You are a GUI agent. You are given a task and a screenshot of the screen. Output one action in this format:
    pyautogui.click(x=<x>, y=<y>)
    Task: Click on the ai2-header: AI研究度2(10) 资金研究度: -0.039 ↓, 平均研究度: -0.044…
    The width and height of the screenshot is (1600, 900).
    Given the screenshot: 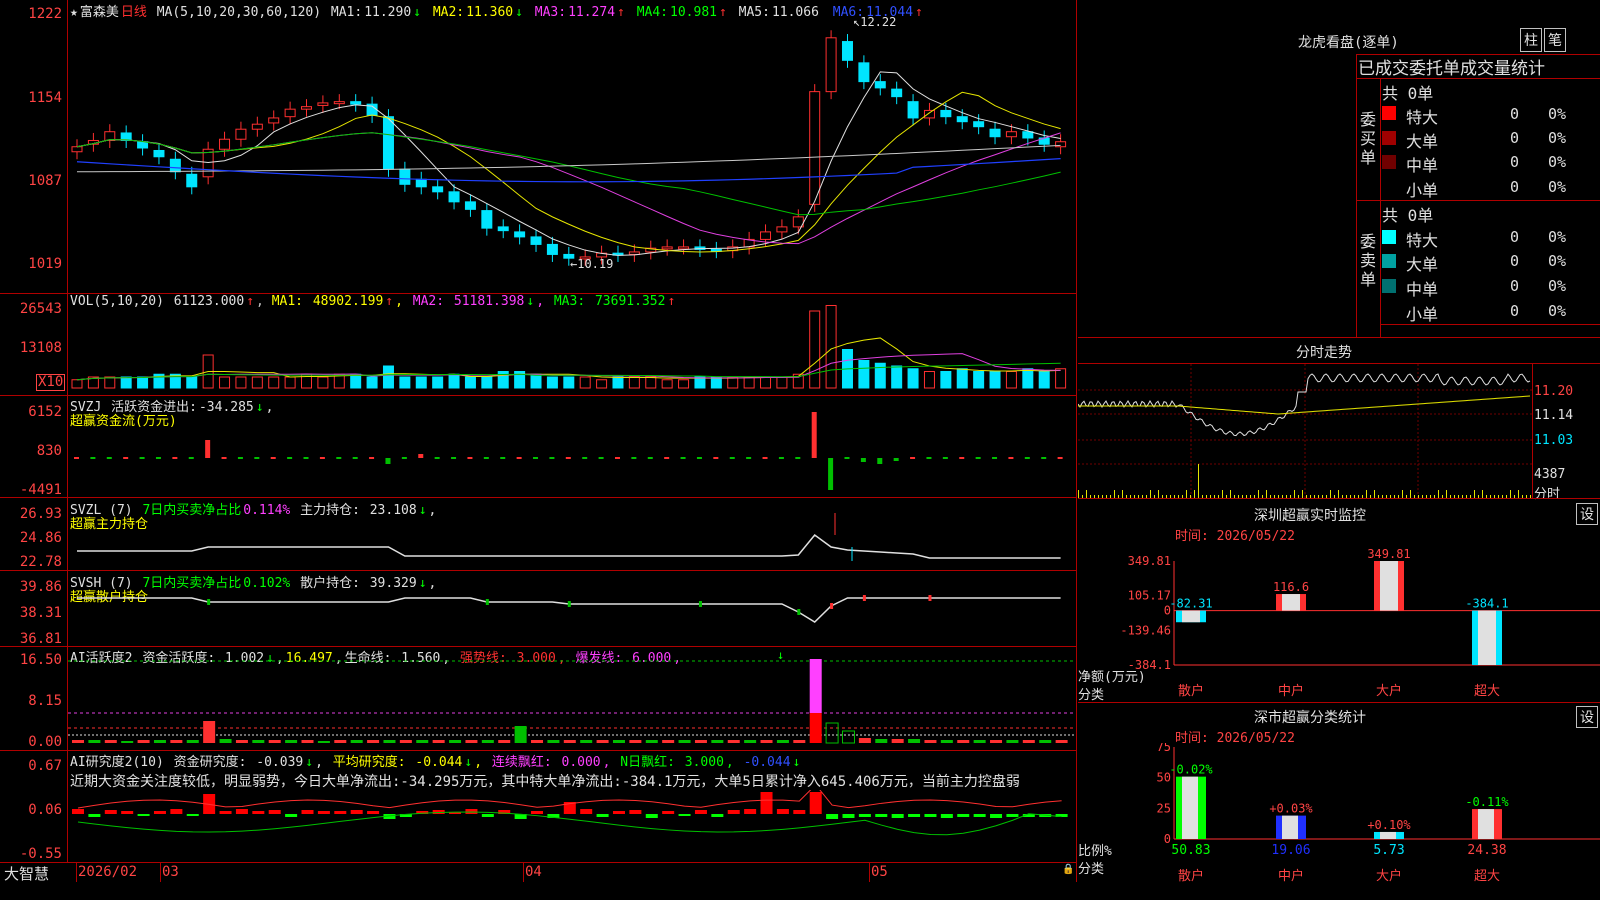 What is the action you would take?
    pyautogui.click(x=435, y=762)
    